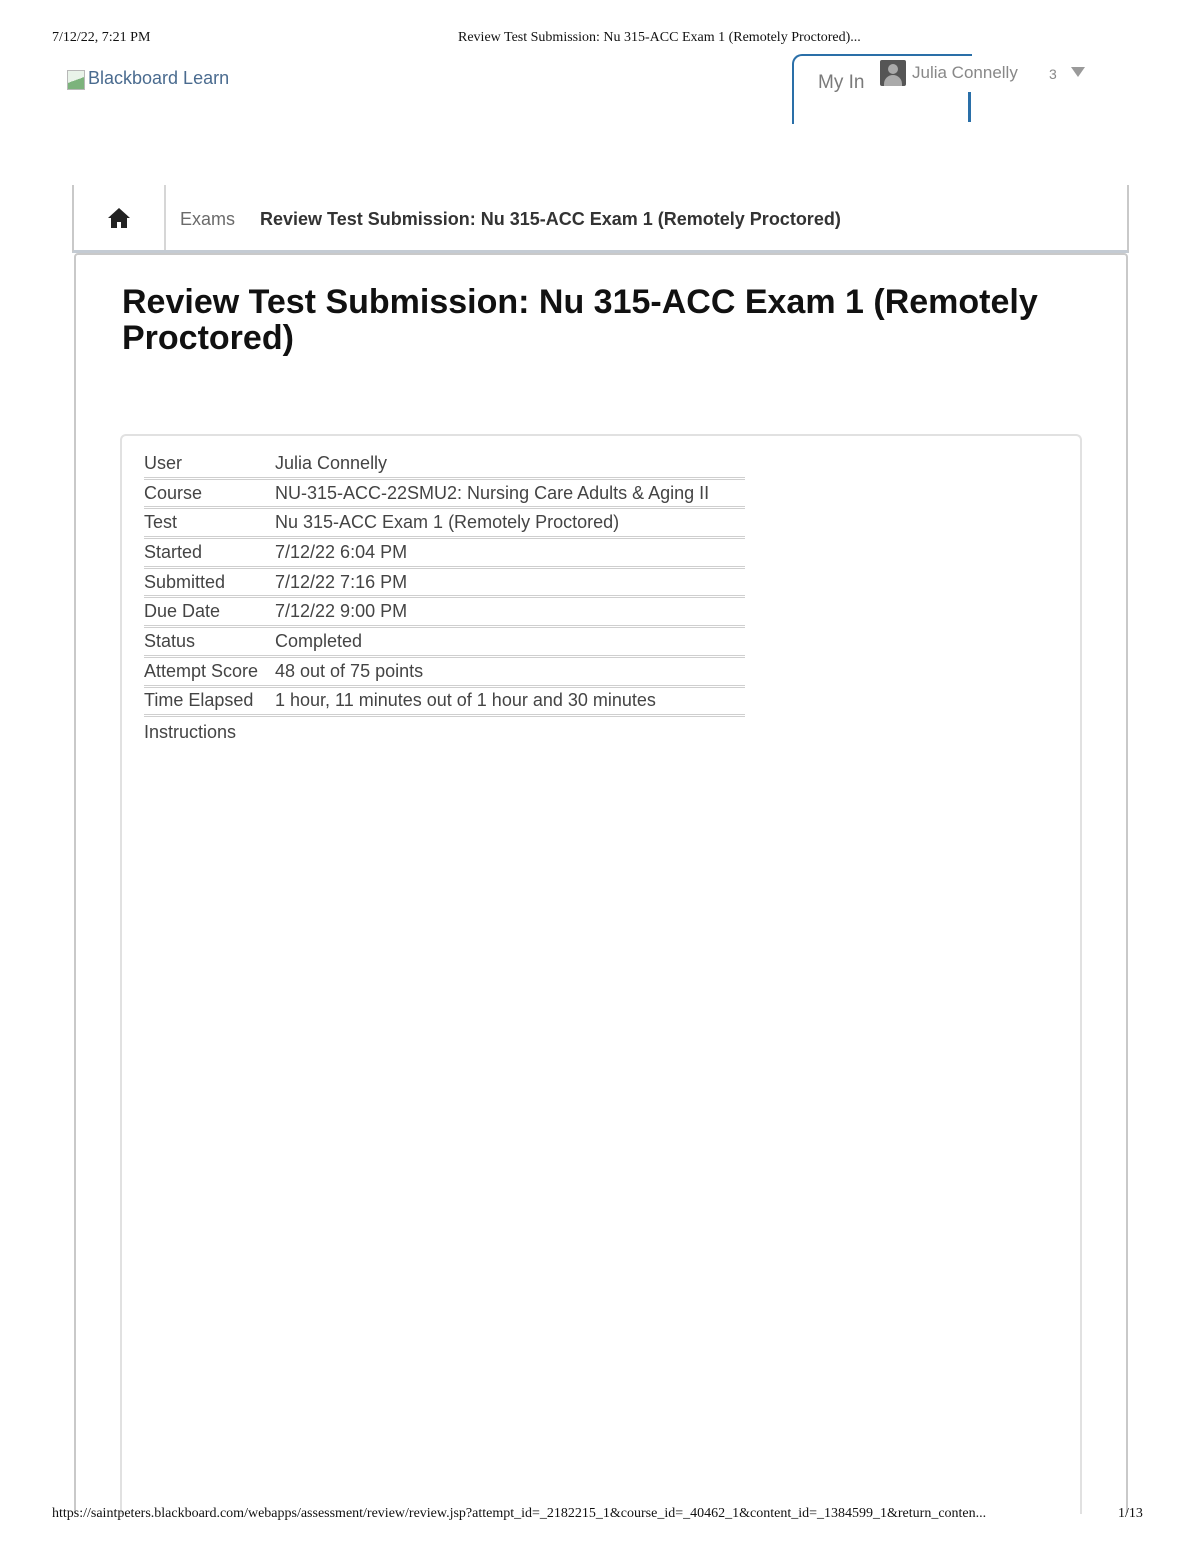 Image resolution: width=1200 pixels, height=1553 pixels. I want to click on caret-down-icon, so click(1078, 72).